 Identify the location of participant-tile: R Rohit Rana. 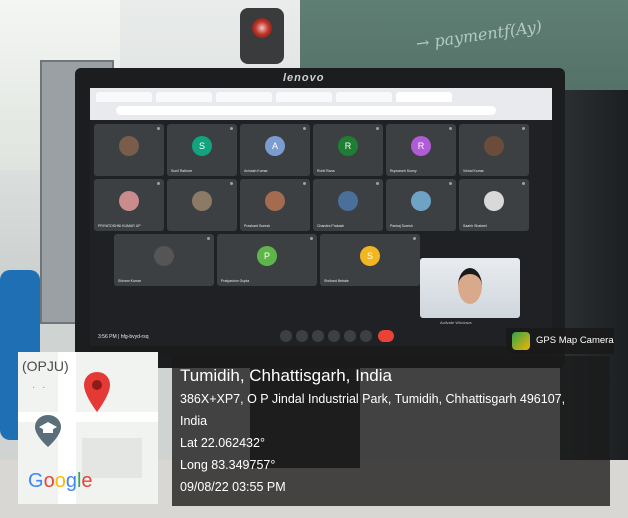
(348, 150).